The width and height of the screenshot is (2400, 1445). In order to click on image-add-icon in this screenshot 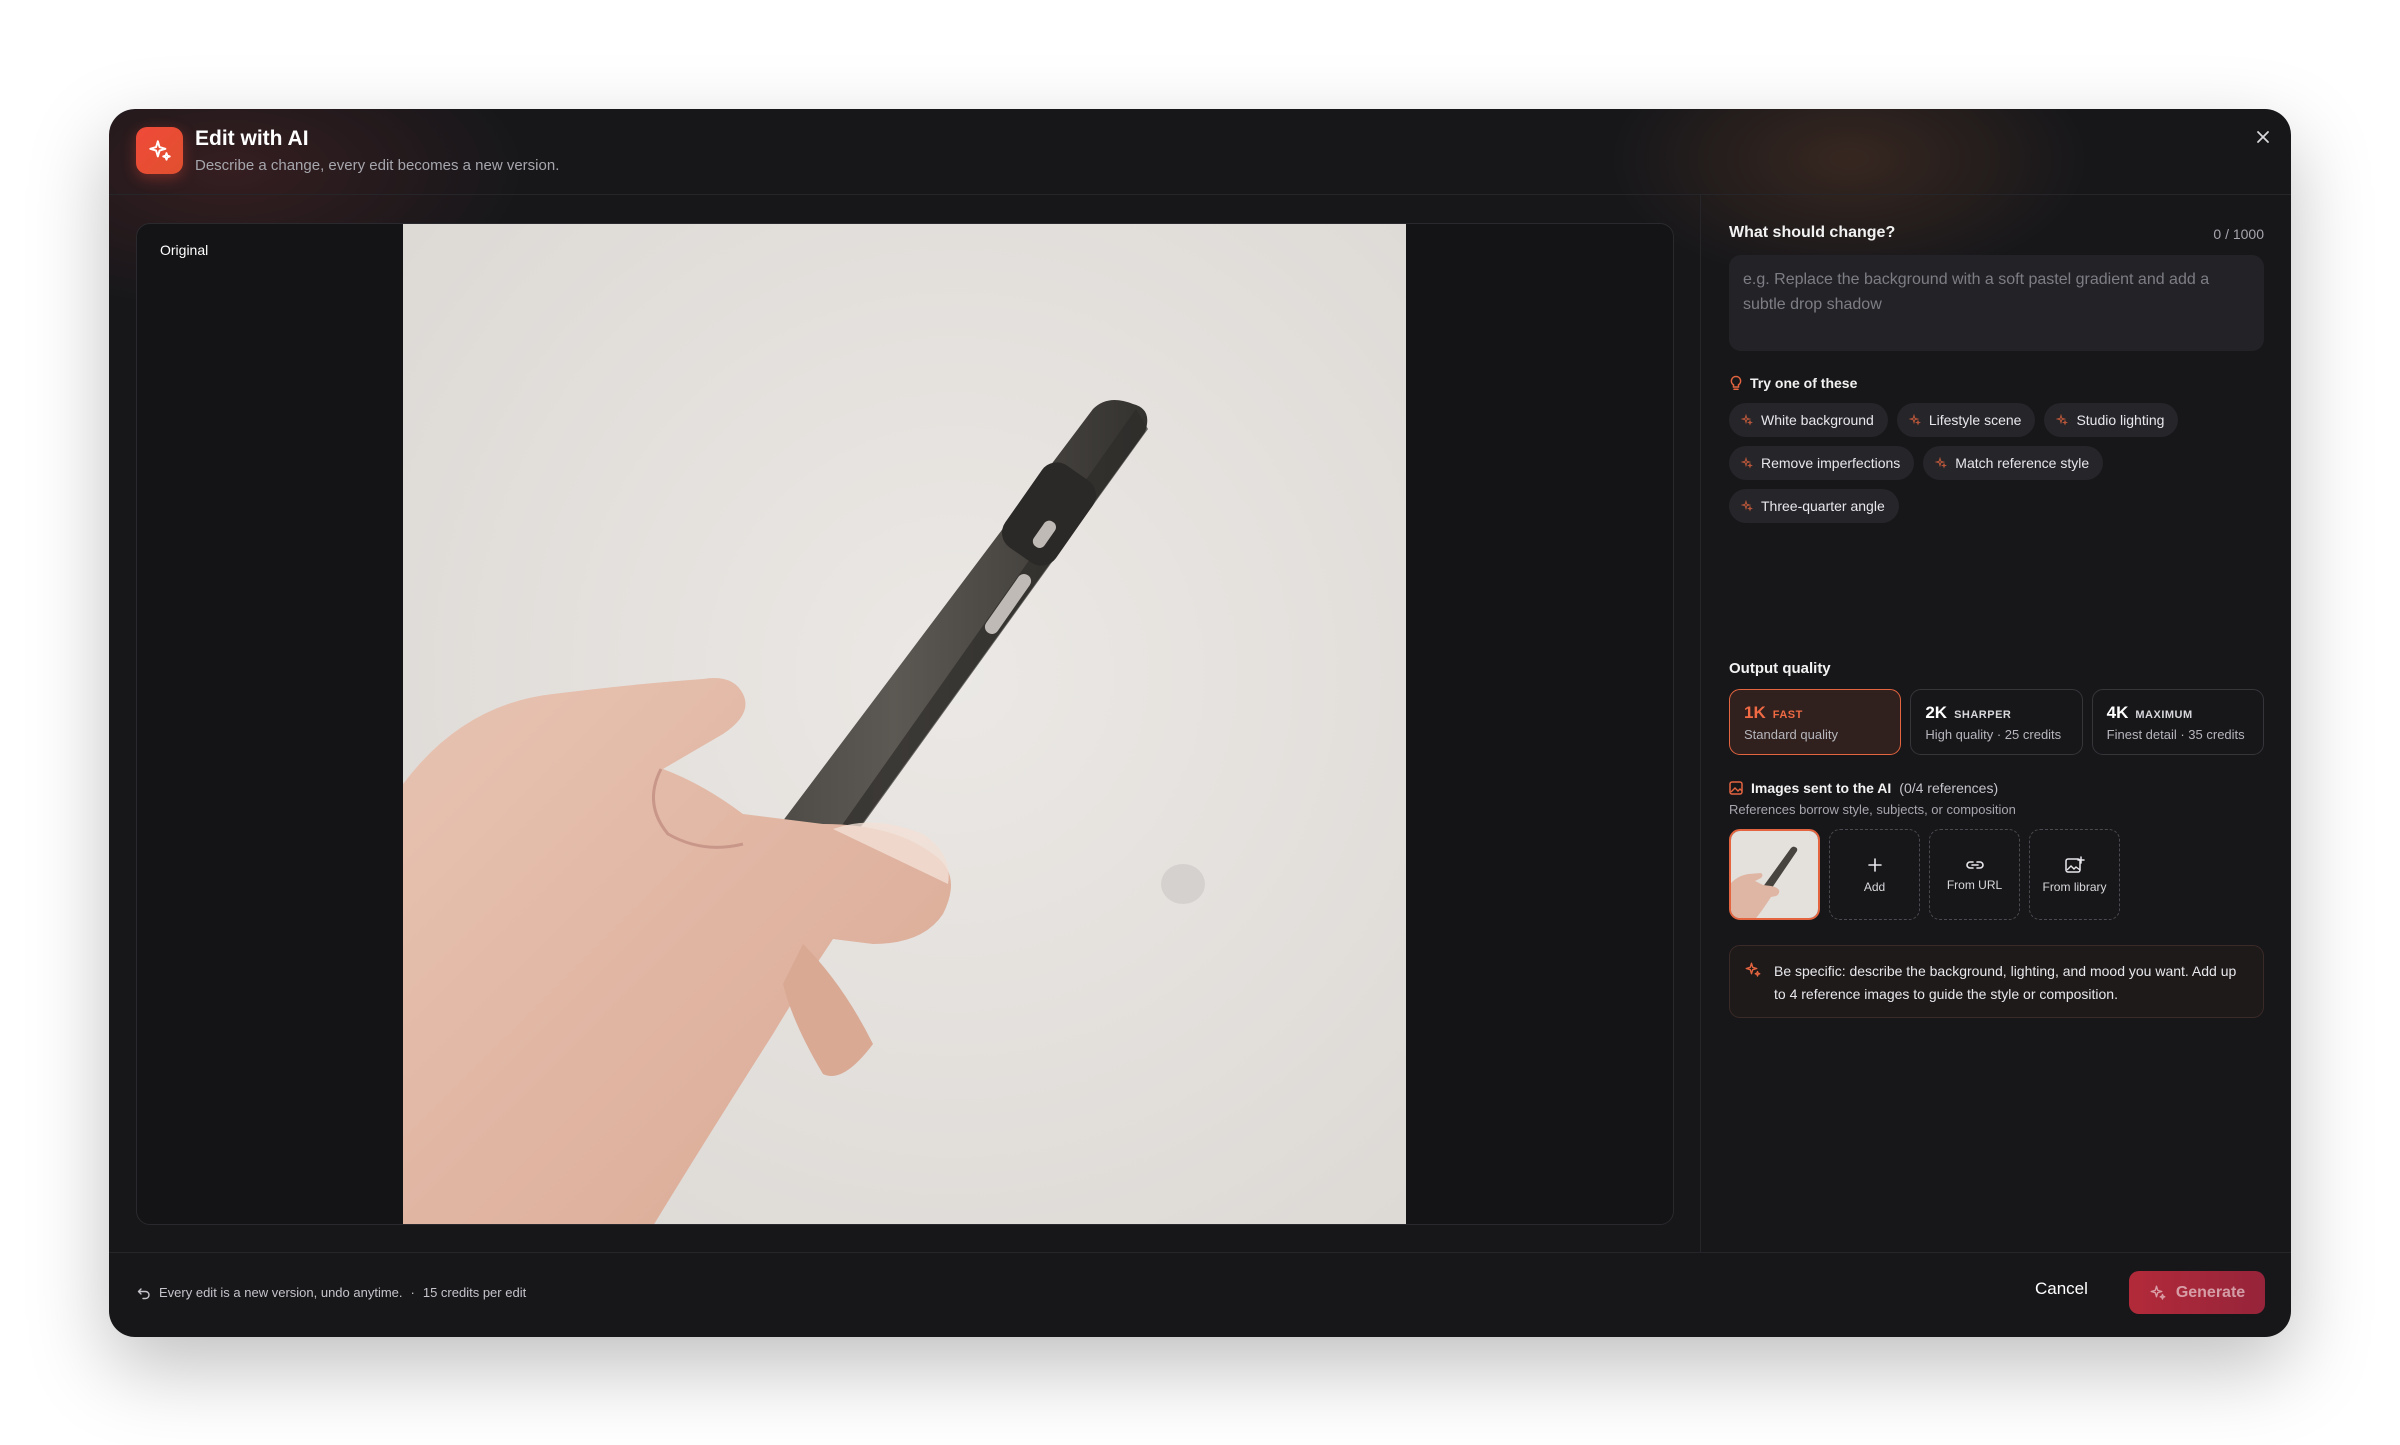, I will do `click(2074, 864)`.